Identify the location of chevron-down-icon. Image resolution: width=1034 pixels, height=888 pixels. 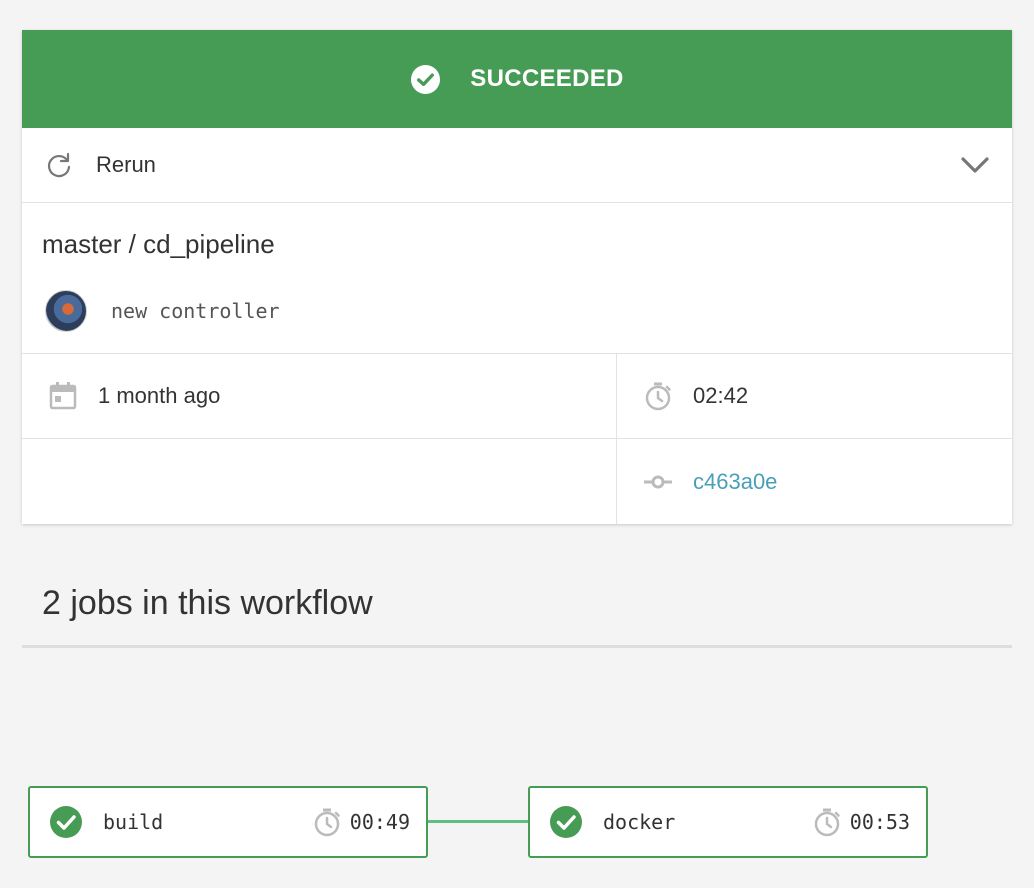
(975, 165).